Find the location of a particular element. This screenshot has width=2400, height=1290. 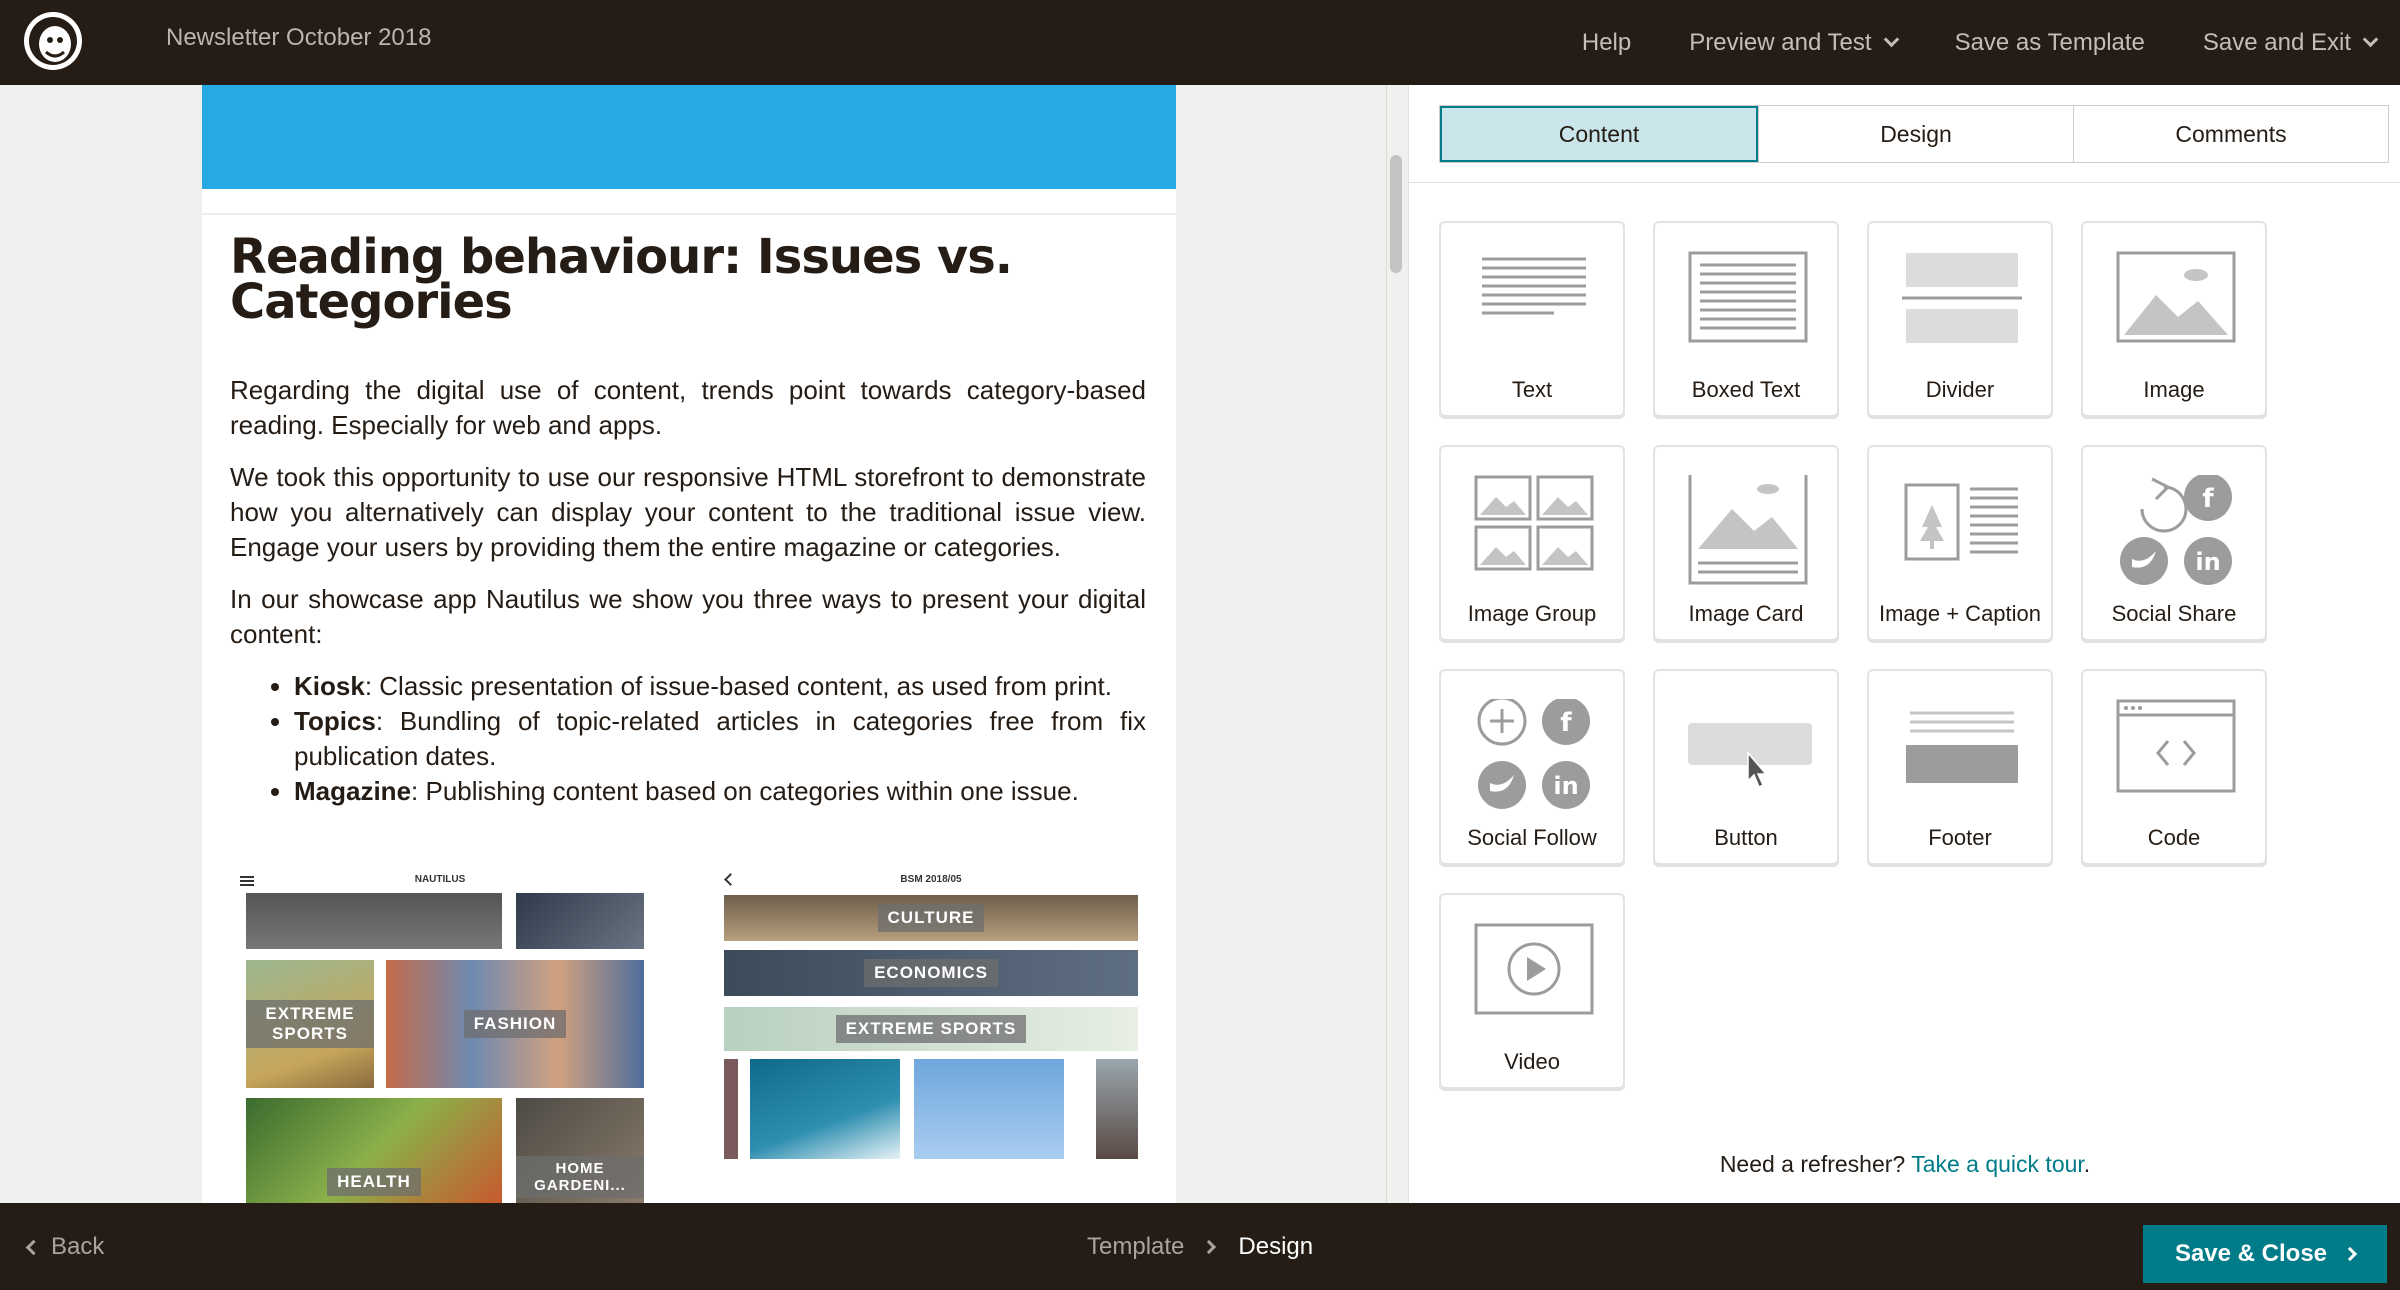

bottom-bar: Back Template Design Save & Close is located at coordinates (1200, 1246).